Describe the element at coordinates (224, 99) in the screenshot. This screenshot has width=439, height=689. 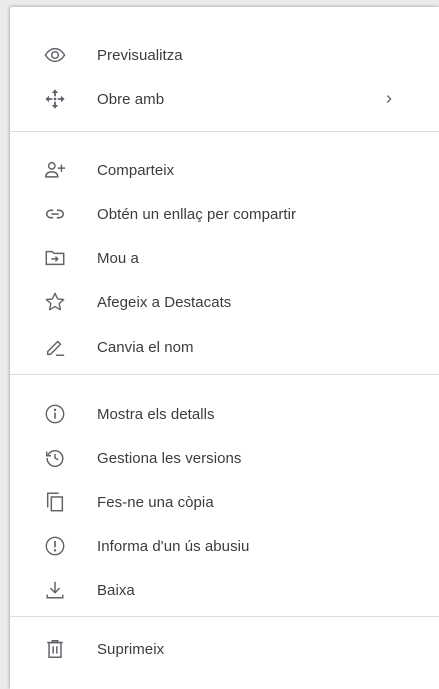
I see `menu-item-open-with: Obre amb` at that location.